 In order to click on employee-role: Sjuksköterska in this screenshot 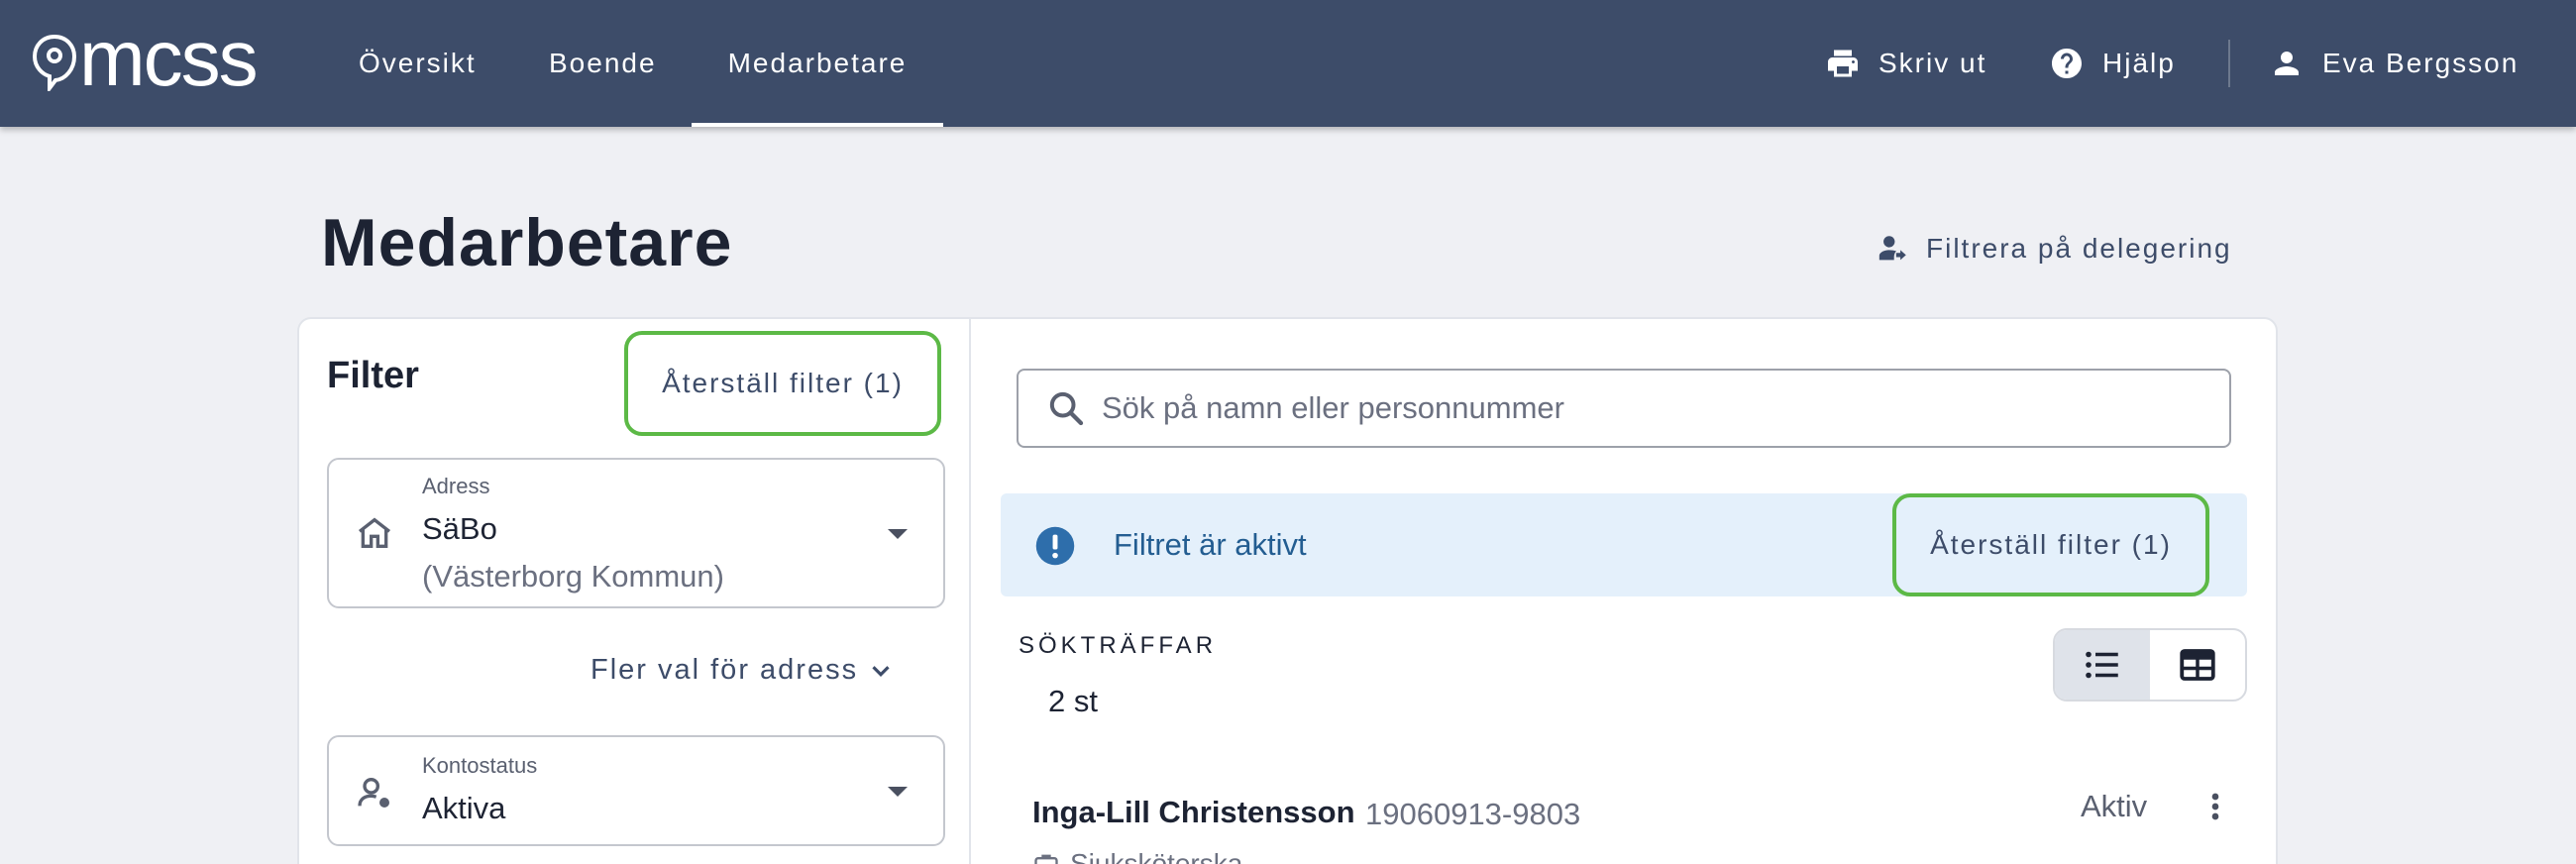, I will do `click(1137, 856)`.